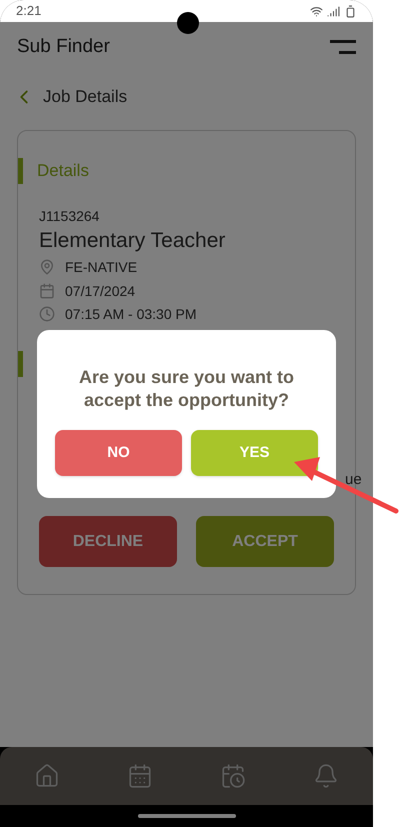 This screenshot has height=827, width=405. I want to click on dialog-message: Are you sure you want to accept the opportunity?, so click(187, 389).